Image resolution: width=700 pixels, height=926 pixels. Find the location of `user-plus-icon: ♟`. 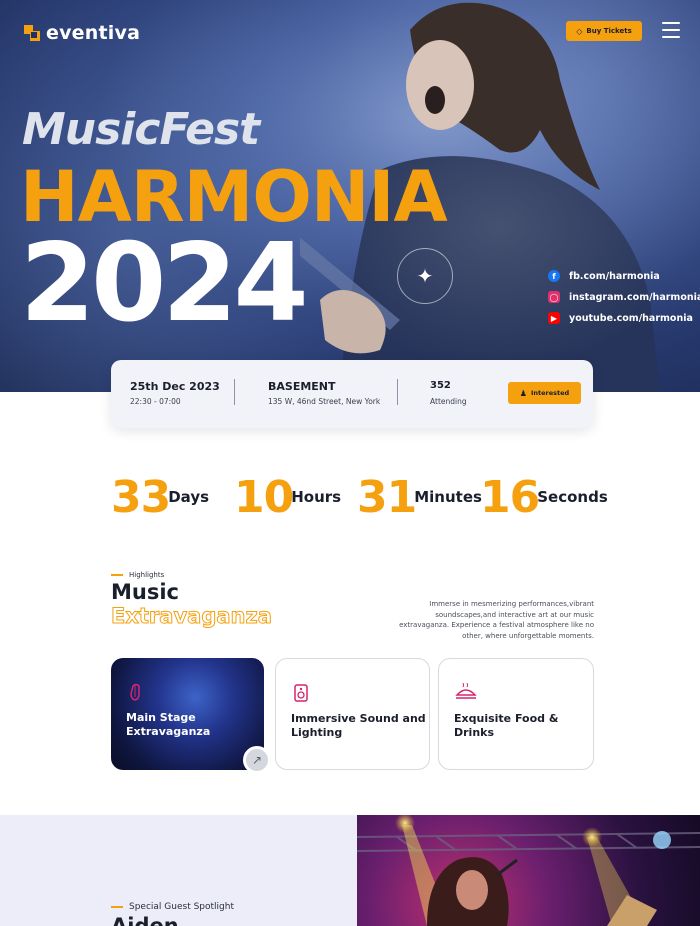

user-plus-icon: ♟ is located at coordinates (523, 393).